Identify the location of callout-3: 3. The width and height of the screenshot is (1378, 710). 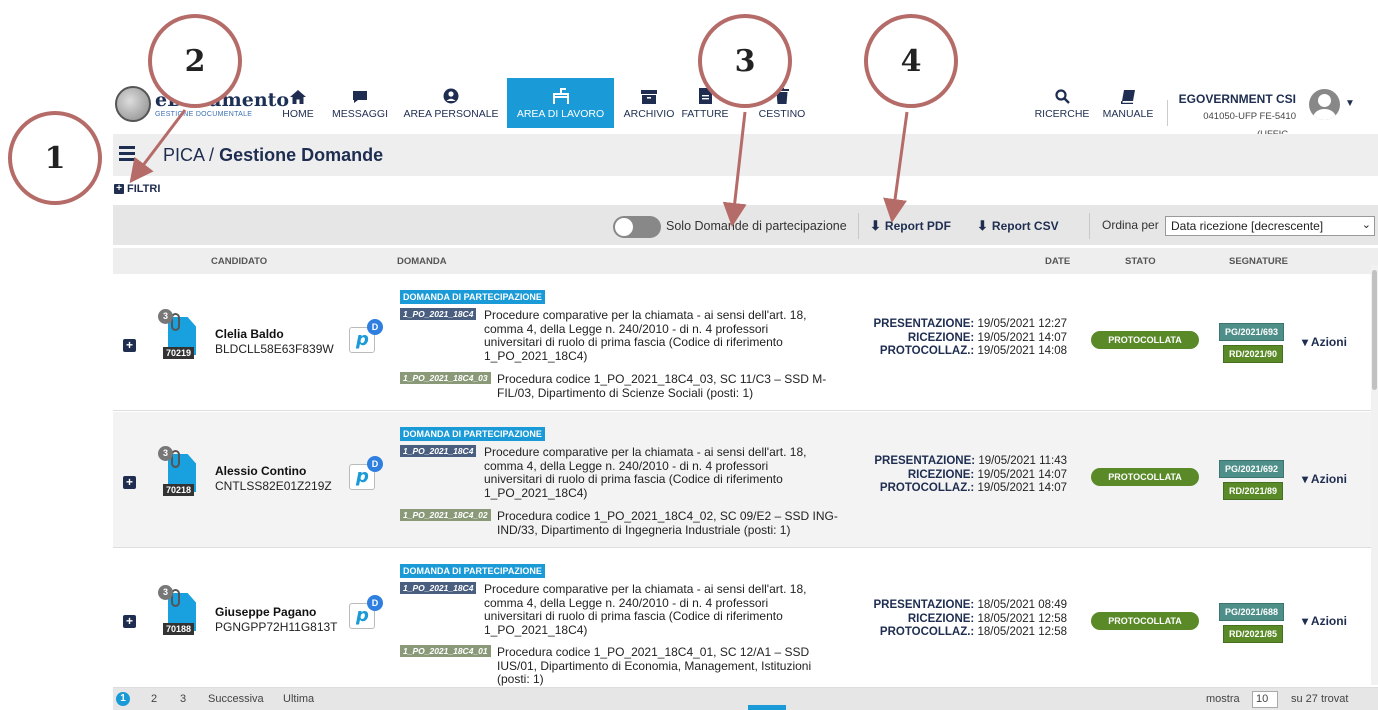
(745, 61).